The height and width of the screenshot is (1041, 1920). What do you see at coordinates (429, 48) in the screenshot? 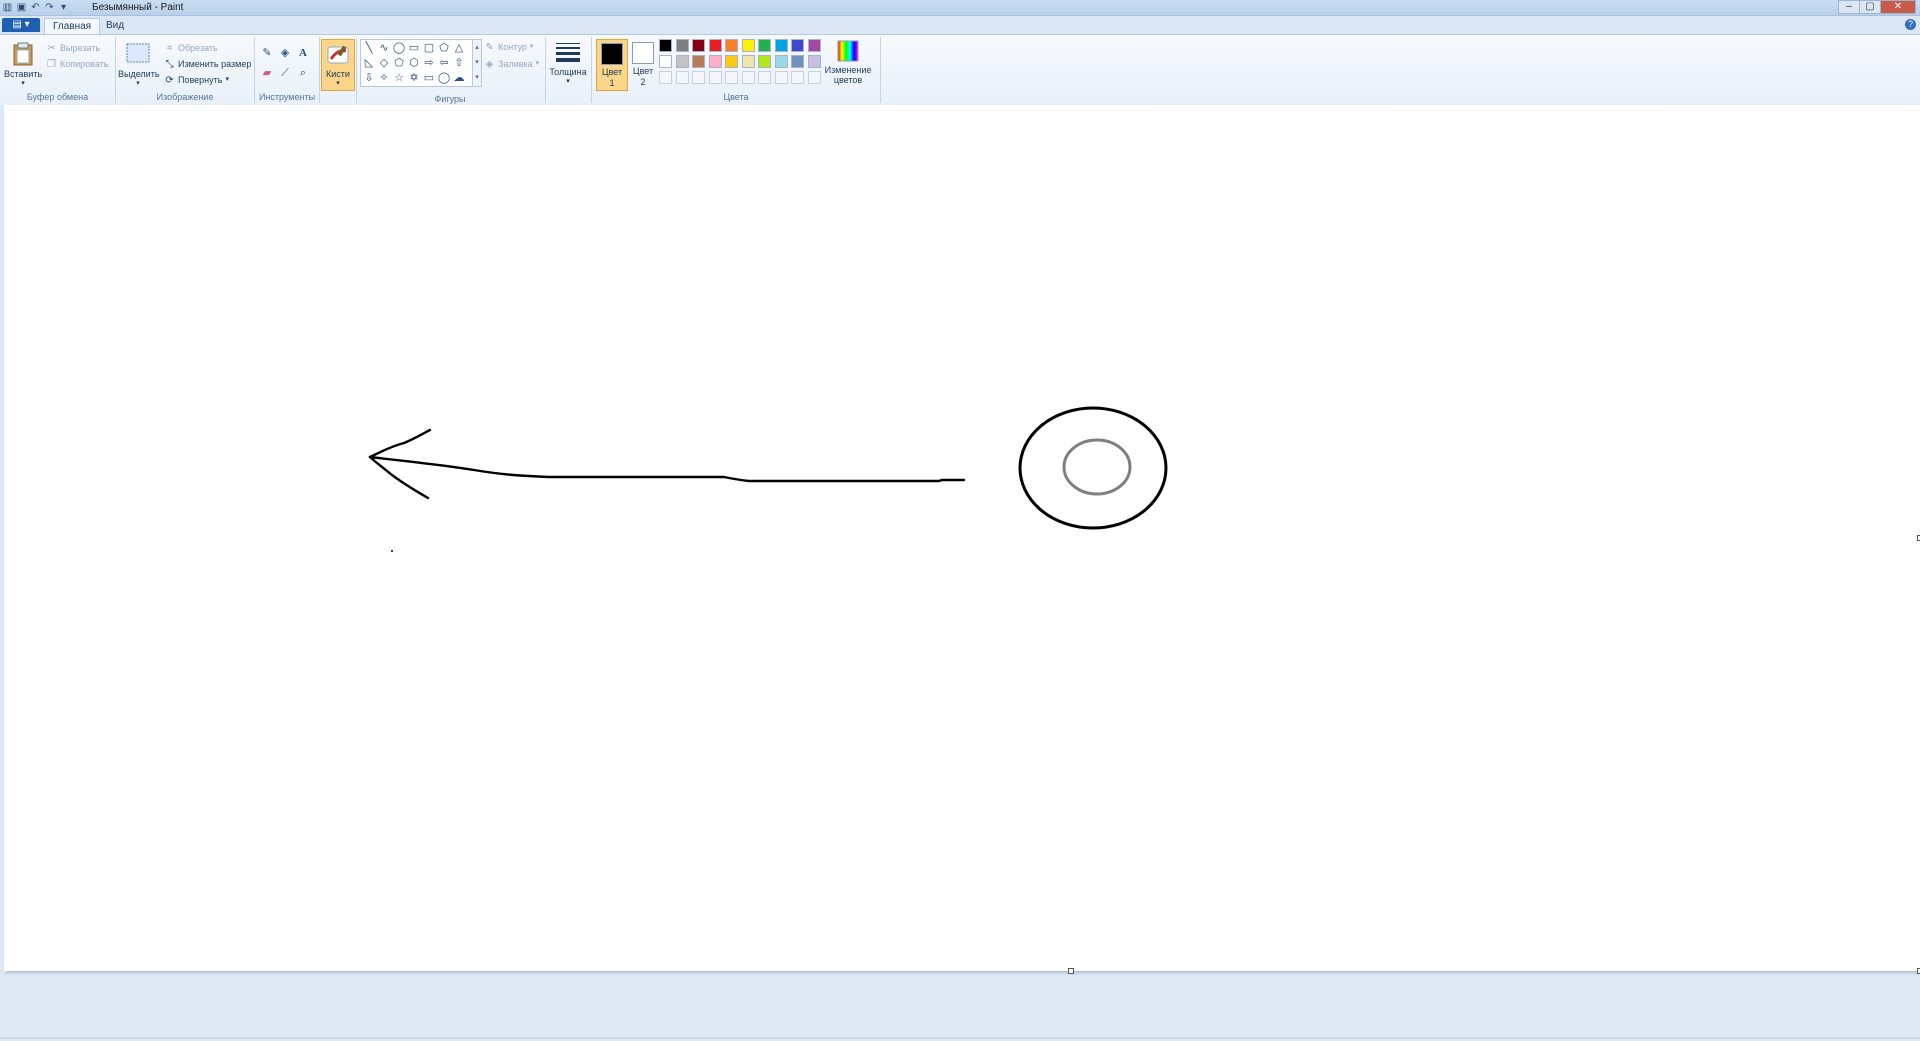
I see `rounded-rectangle-shape-icon: ▢` at bounding box center [429, 48].